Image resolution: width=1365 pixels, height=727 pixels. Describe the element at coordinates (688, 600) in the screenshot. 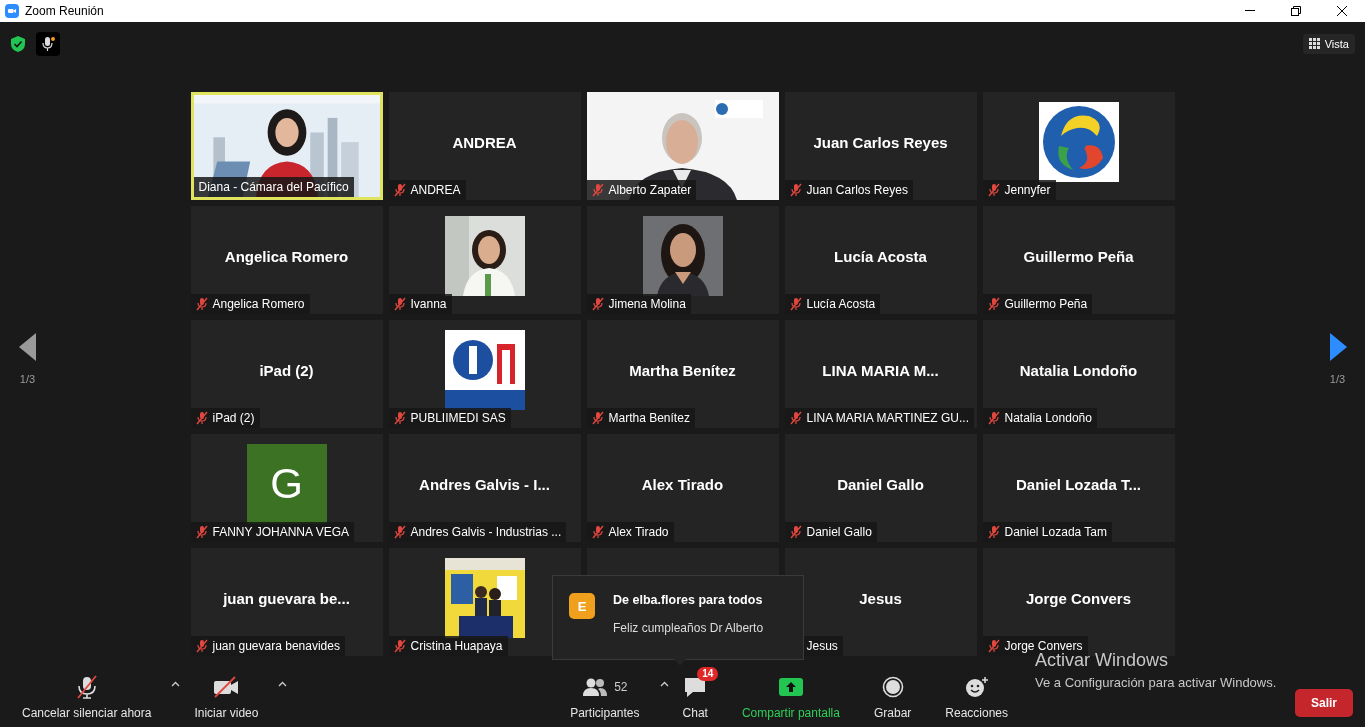

I see `notification-title: De elba.flores para todos` at that location.